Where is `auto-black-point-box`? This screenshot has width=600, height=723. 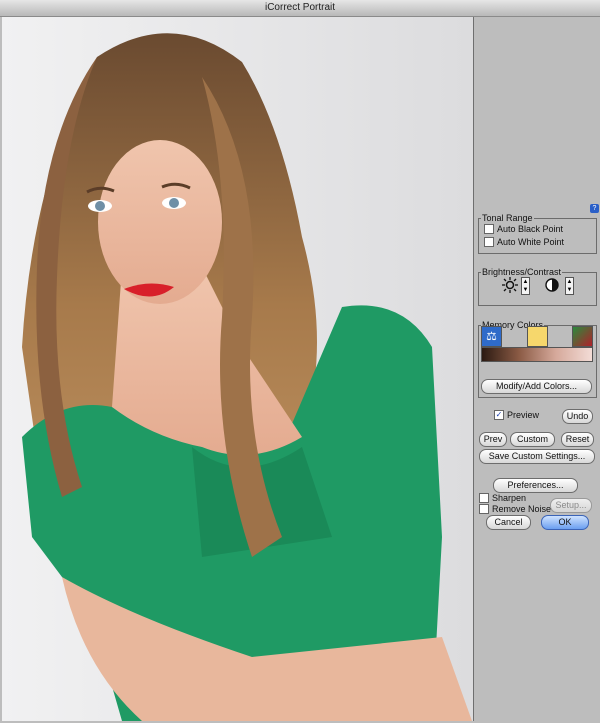
auto-black-point-box is located at coordinates (489, 229).